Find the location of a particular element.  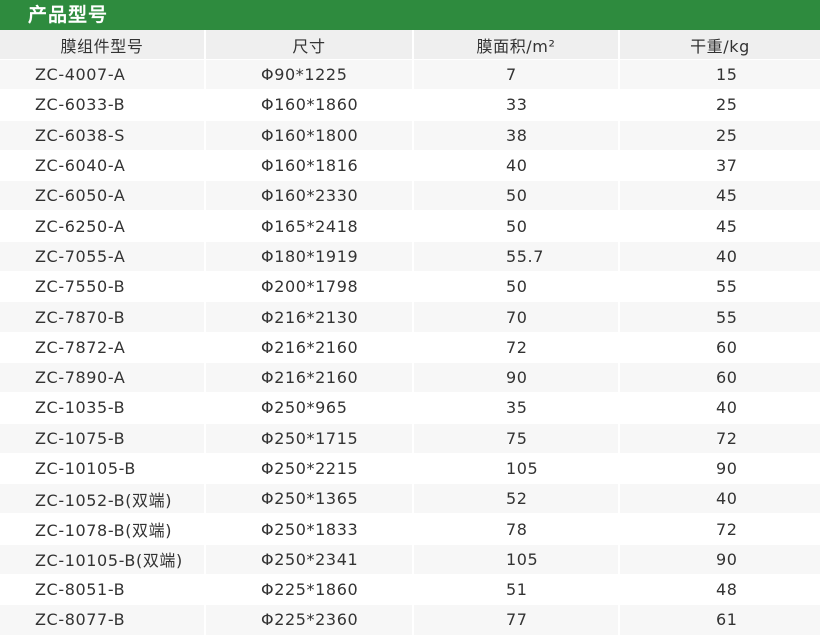

cell-model: ZC-4007-A is located at coordinates (103, 75).